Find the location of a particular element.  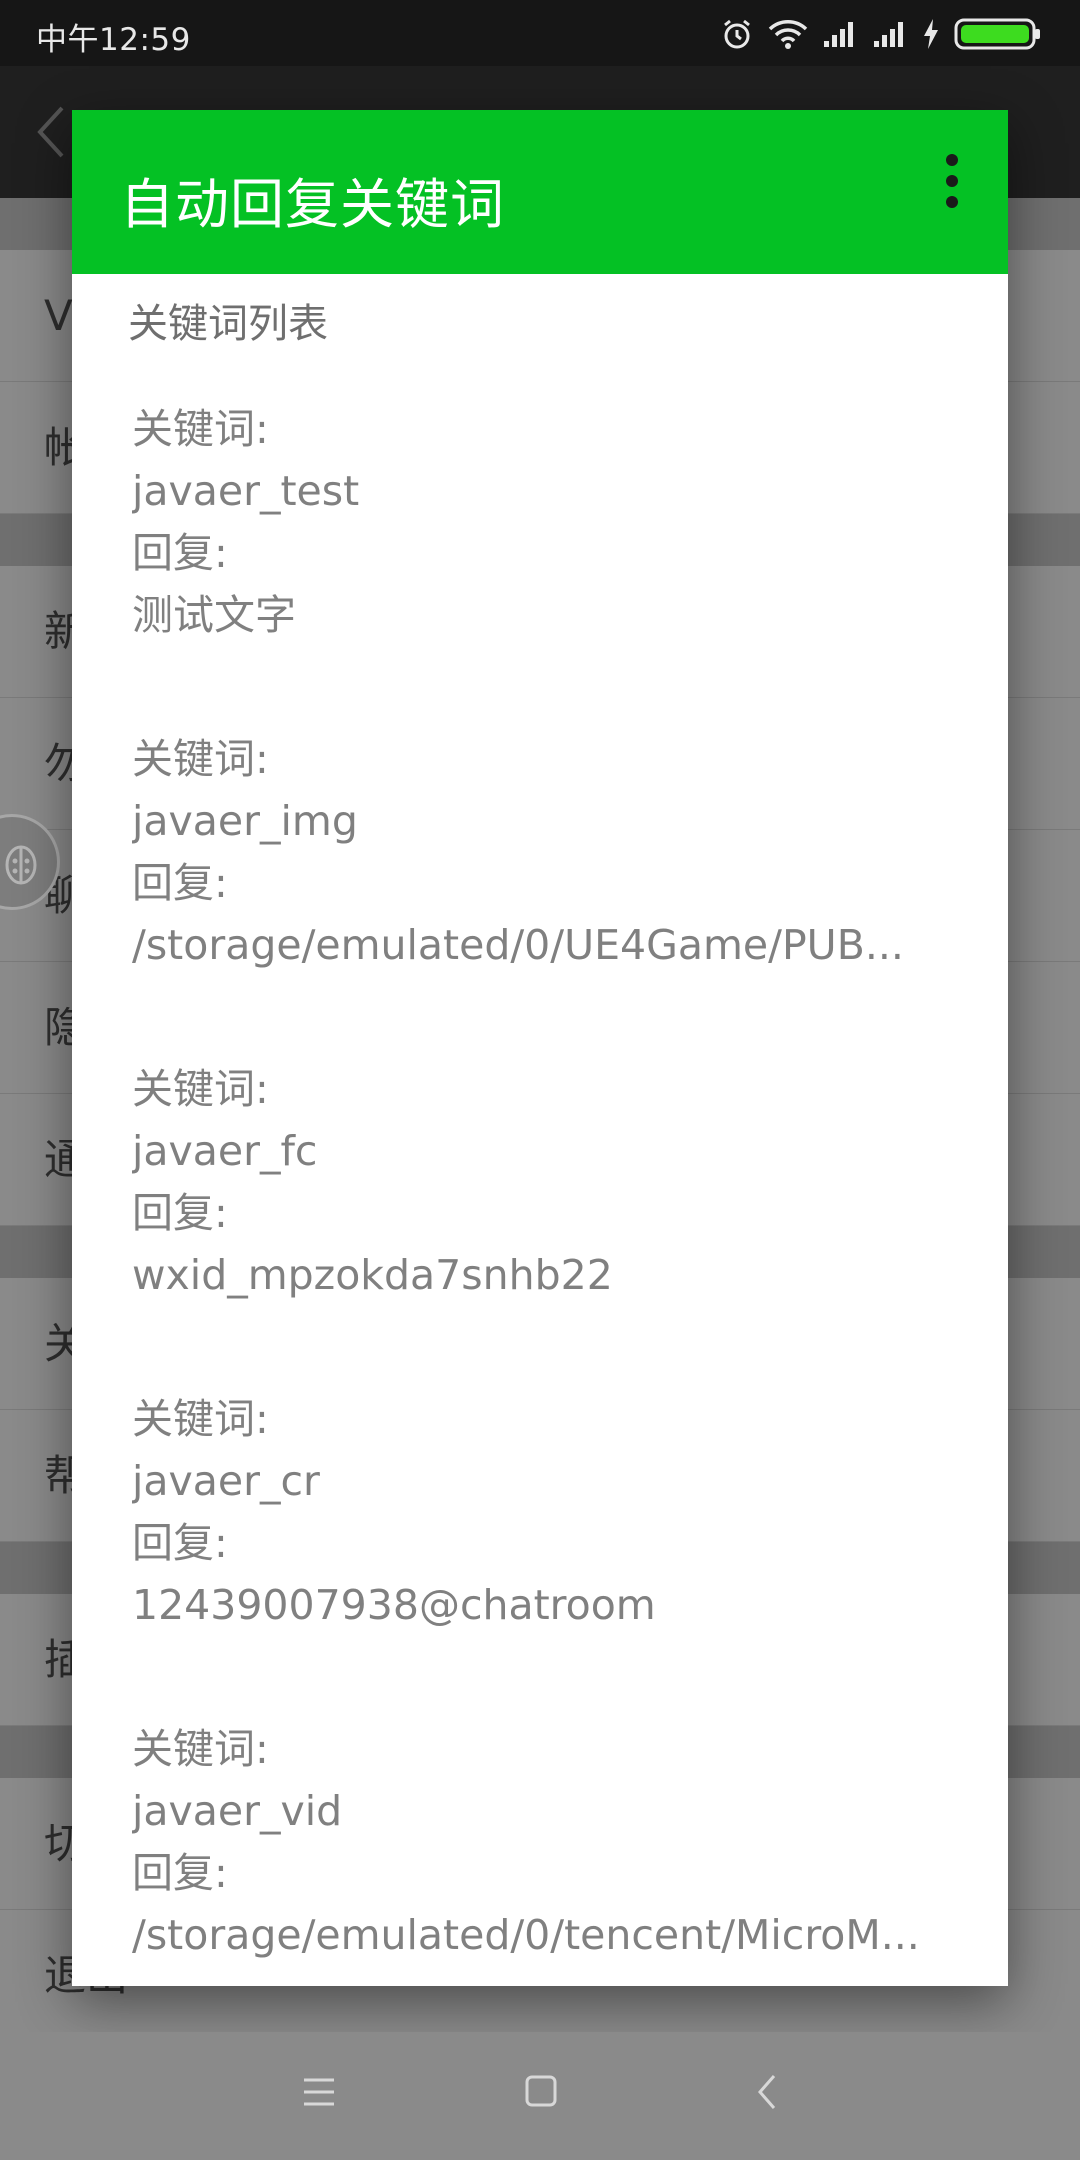

alarm-icon is located at coordinates (737, 34).